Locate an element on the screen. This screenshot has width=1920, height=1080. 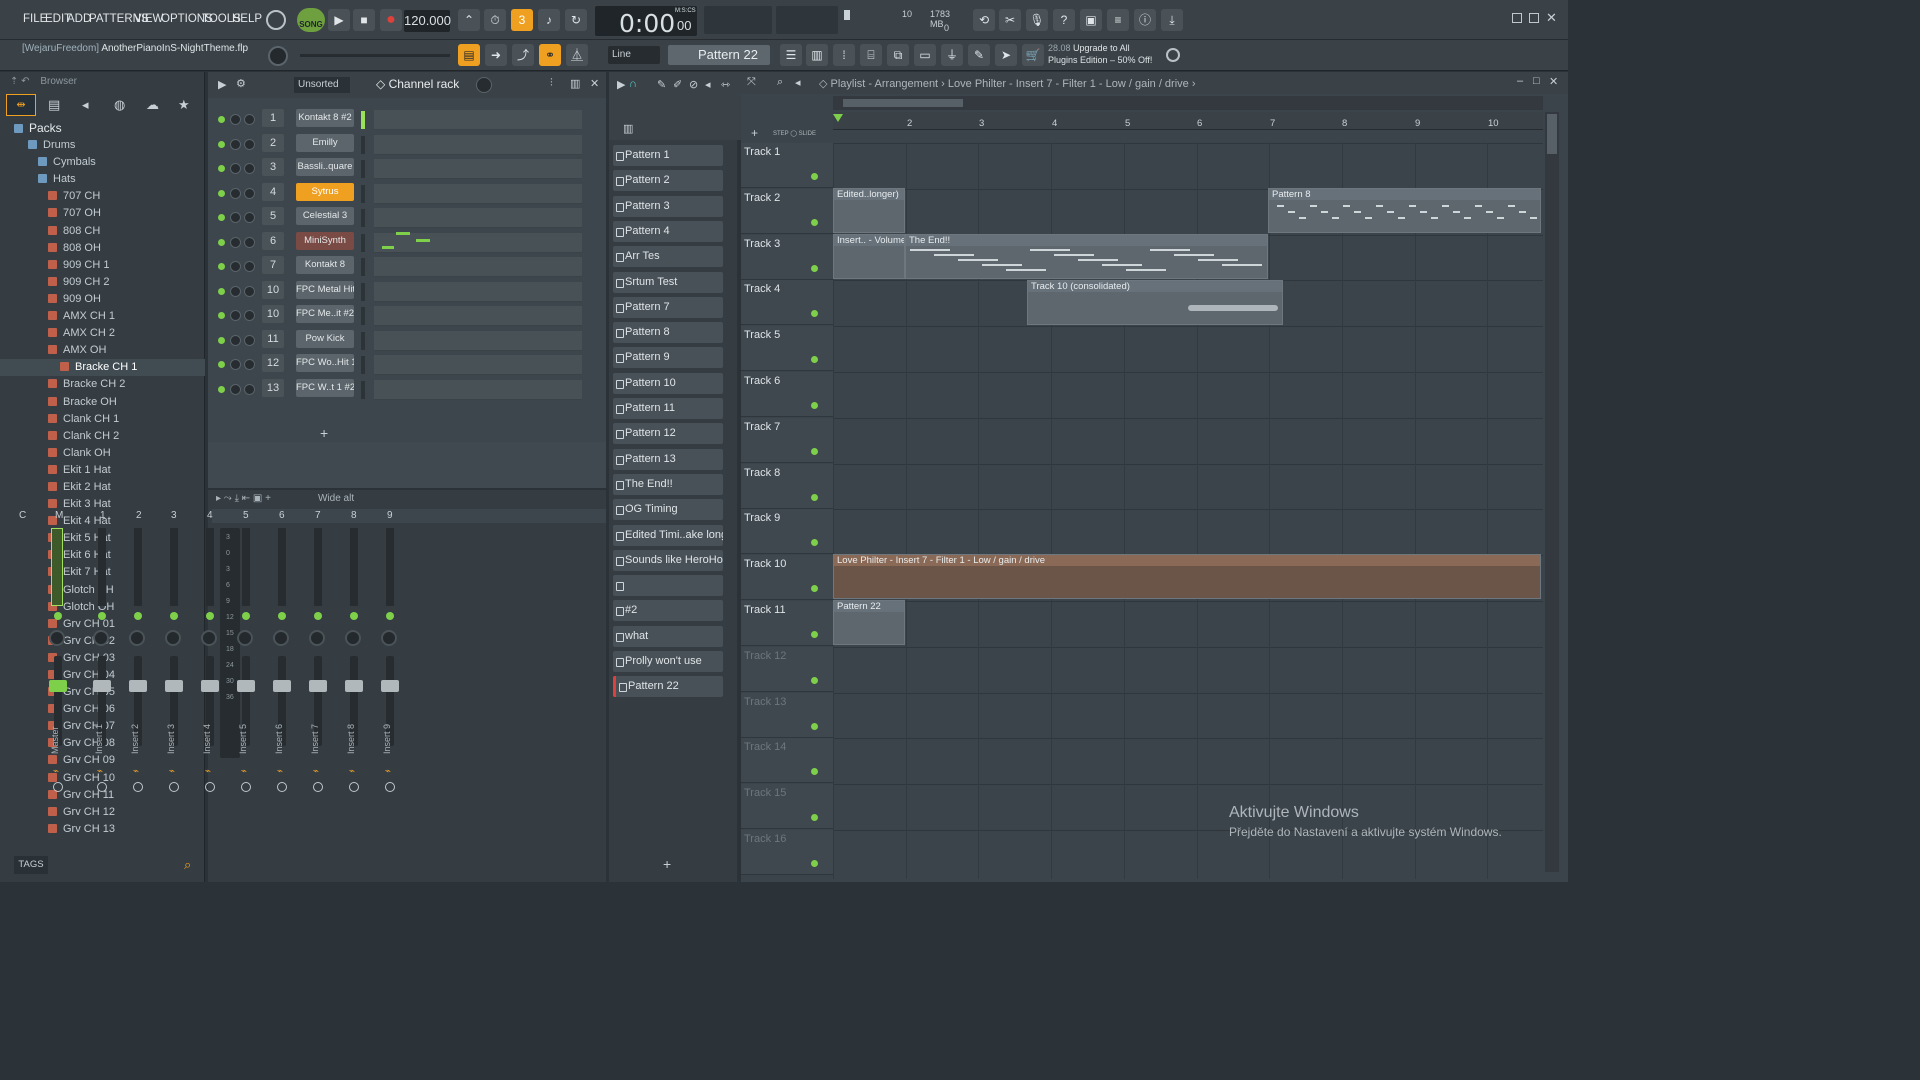
channel-name-button: FPC W..t 1 #2 is located at coordinates (325, 388).